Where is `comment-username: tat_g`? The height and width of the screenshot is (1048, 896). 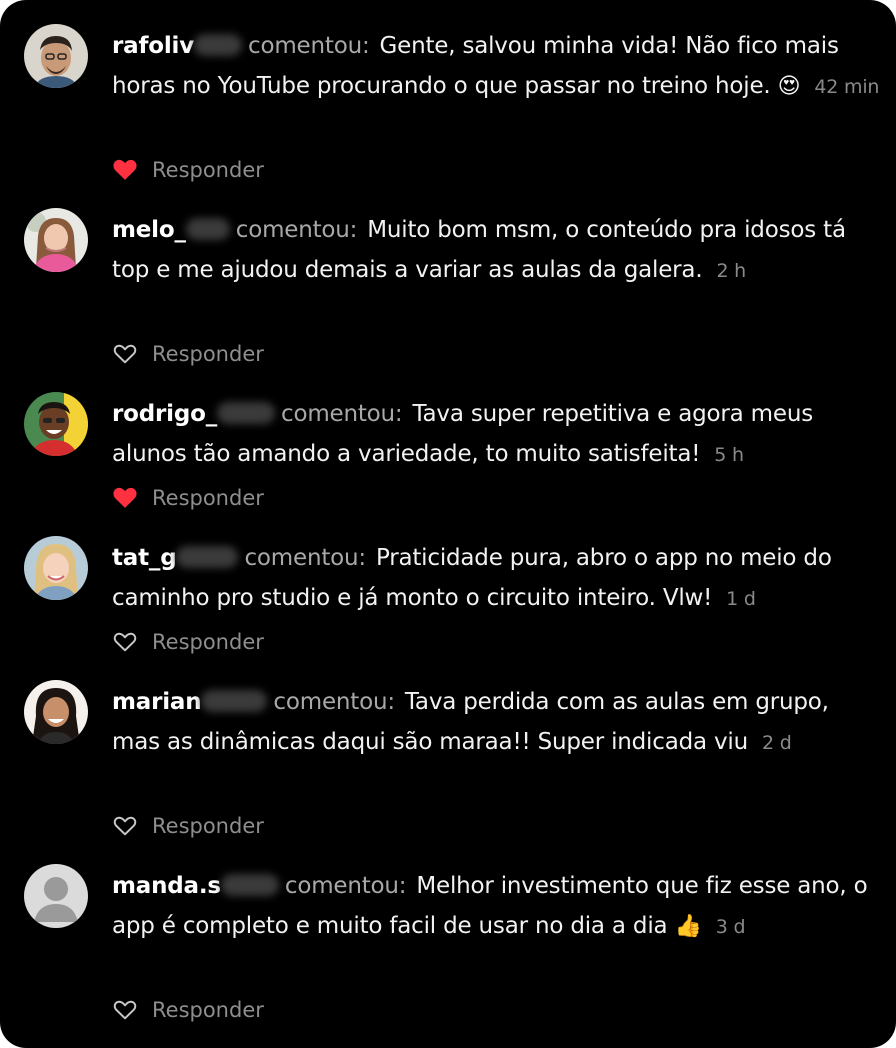 comment-username: tat_g is located at coordinates (144, 558).